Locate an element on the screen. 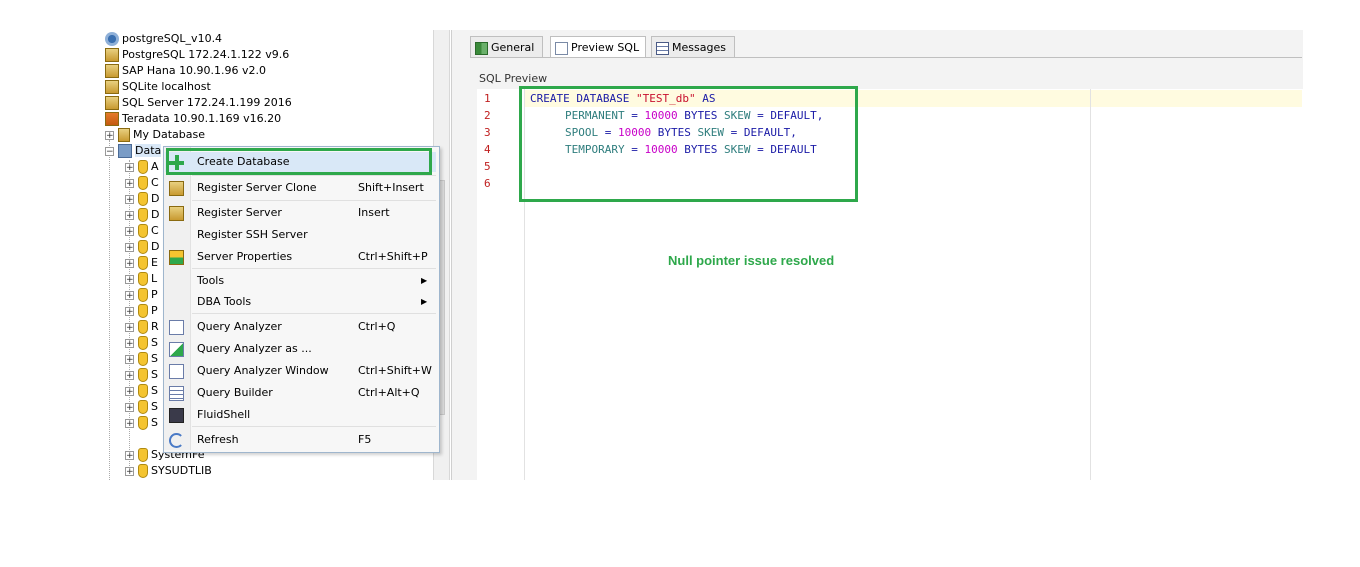 This screenshot has height=567, width=1360. tab-preview-sql: Preview SQL is located at coordinates (598, 47).